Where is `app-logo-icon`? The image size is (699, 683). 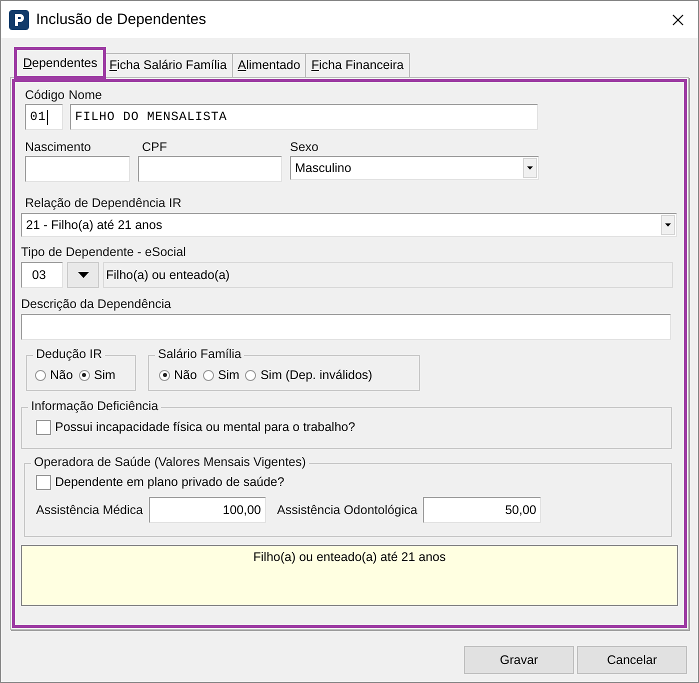
app-logo-icon is located at coordinates (19, 20).